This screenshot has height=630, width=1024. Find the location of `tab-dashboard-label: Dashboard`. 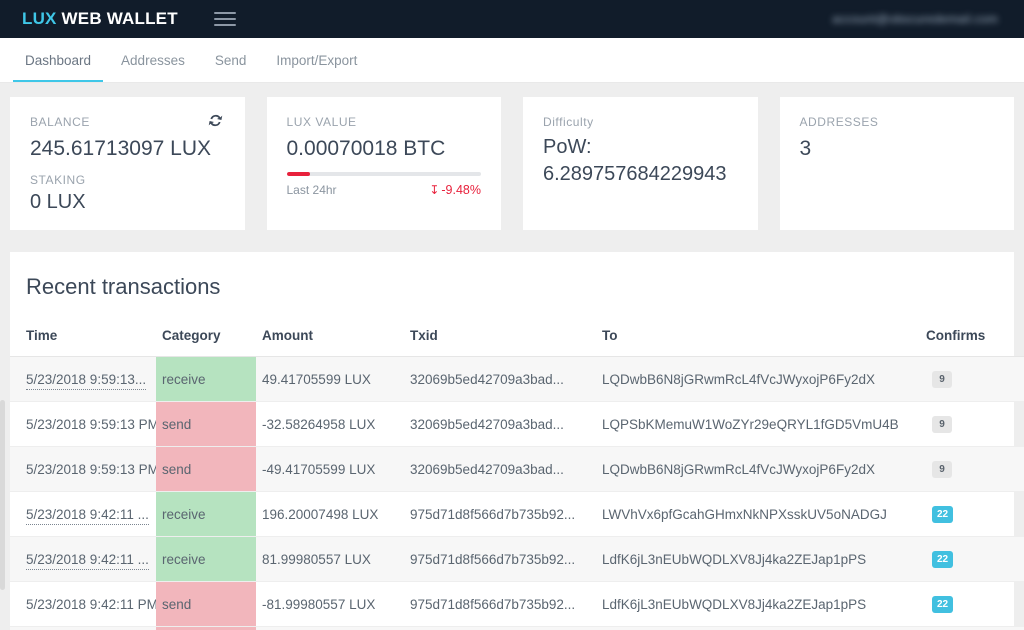

tab-dashboard-label: Dashboard is located at coordinates (58, 60).